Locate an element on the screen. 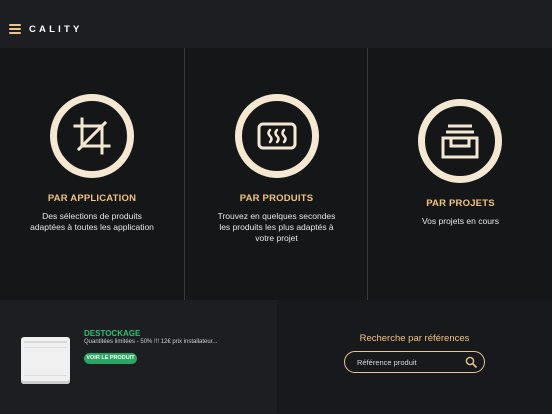 This screenshot has width=552, height=414. category-title: PAR APPLICATION is located at coordinates (92, 198).